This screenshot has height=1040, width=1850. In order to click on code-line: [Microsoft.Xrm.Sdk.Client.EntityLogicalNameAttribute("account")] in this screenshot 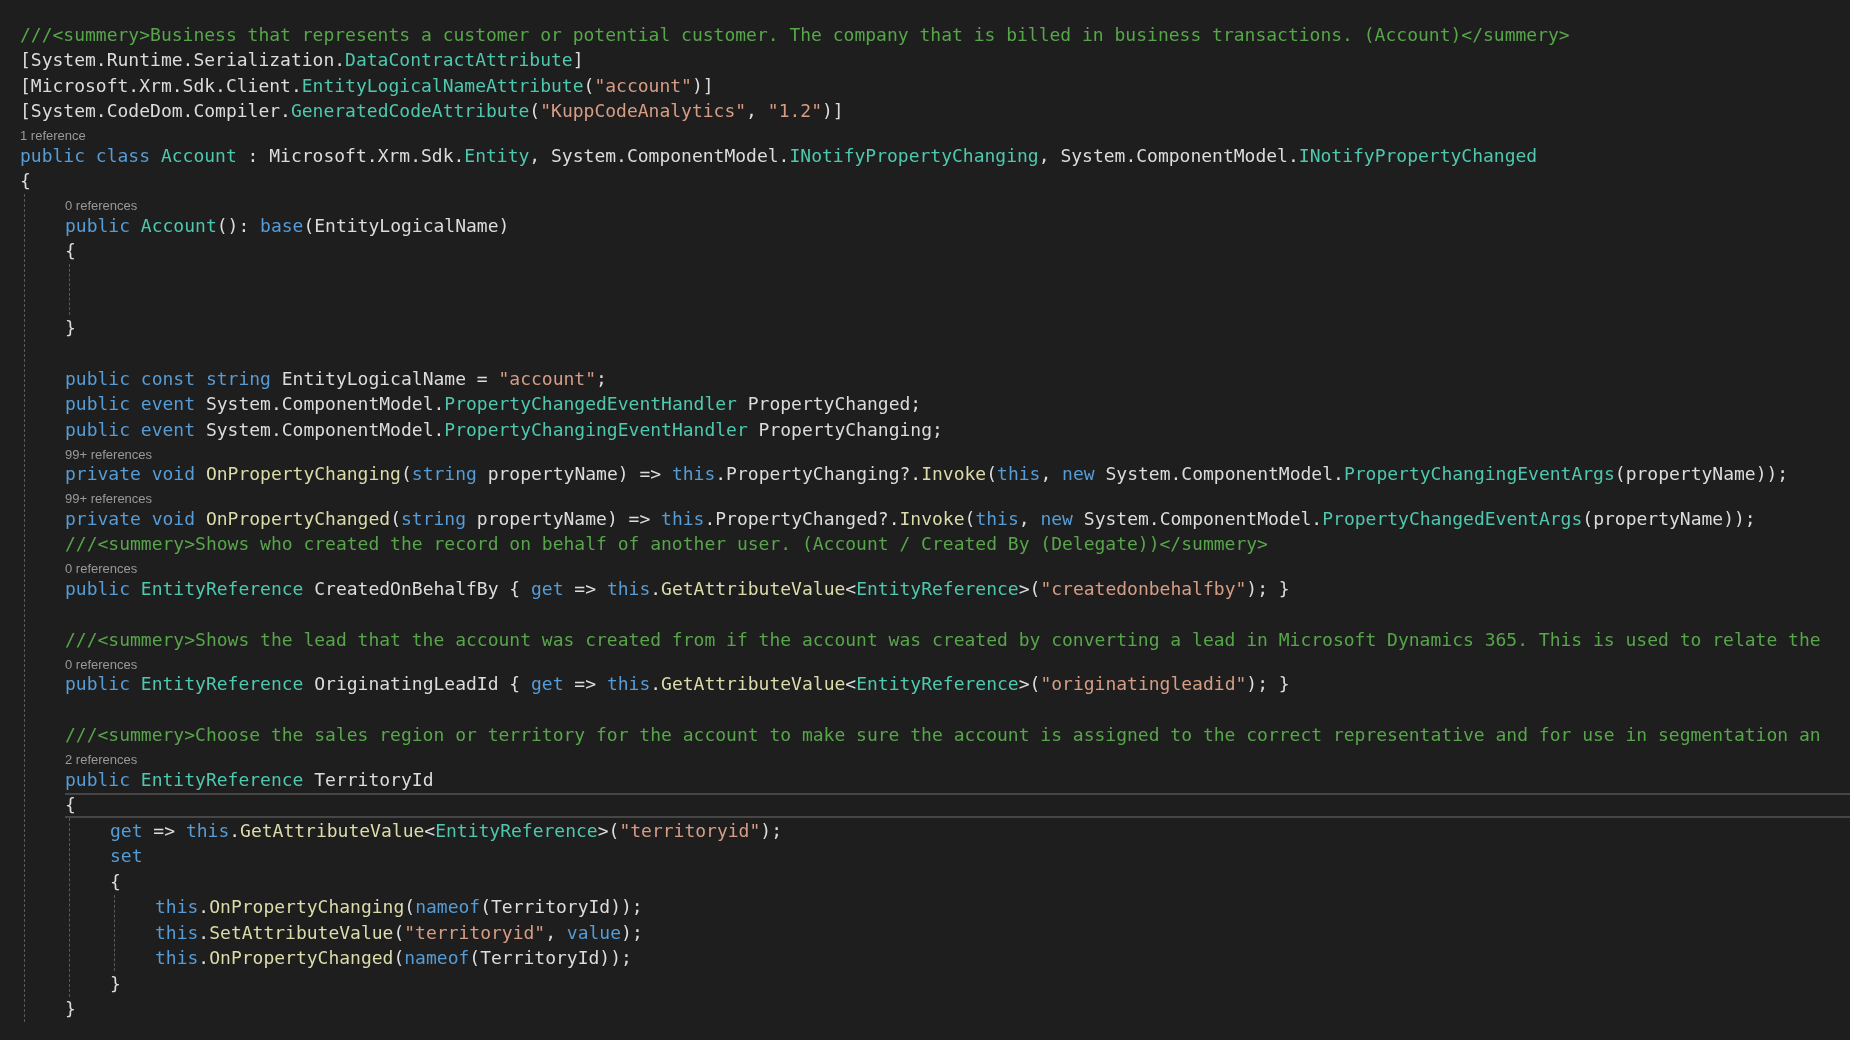, I will do `click(367, 85)`.